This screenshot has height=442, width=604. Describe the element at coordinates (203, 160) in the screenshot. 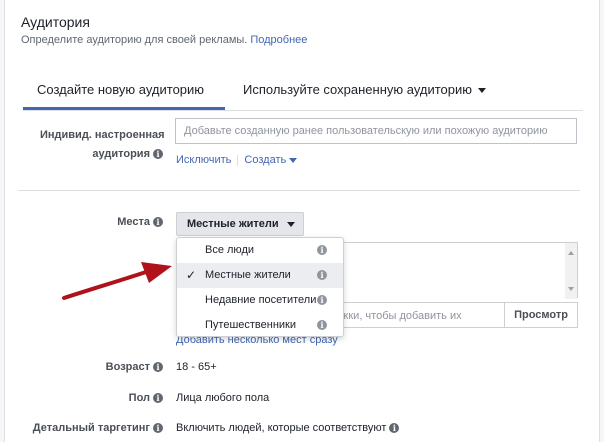

I see `exclude-link: Исключить` at that location.